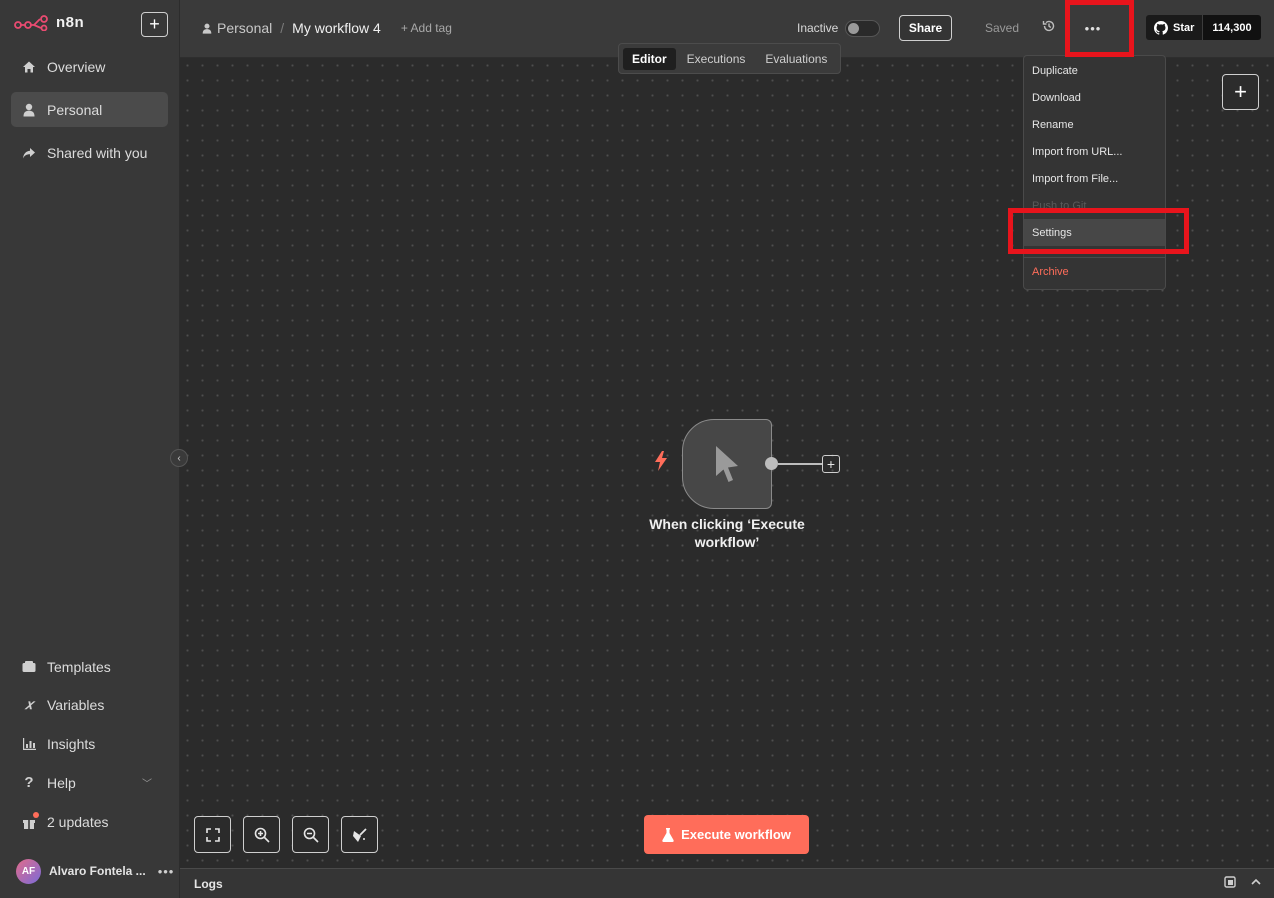 Image resolution: width=1274 pixels, height=898 pixels. I want to click on zoom-in-icon, so click(262, 835).